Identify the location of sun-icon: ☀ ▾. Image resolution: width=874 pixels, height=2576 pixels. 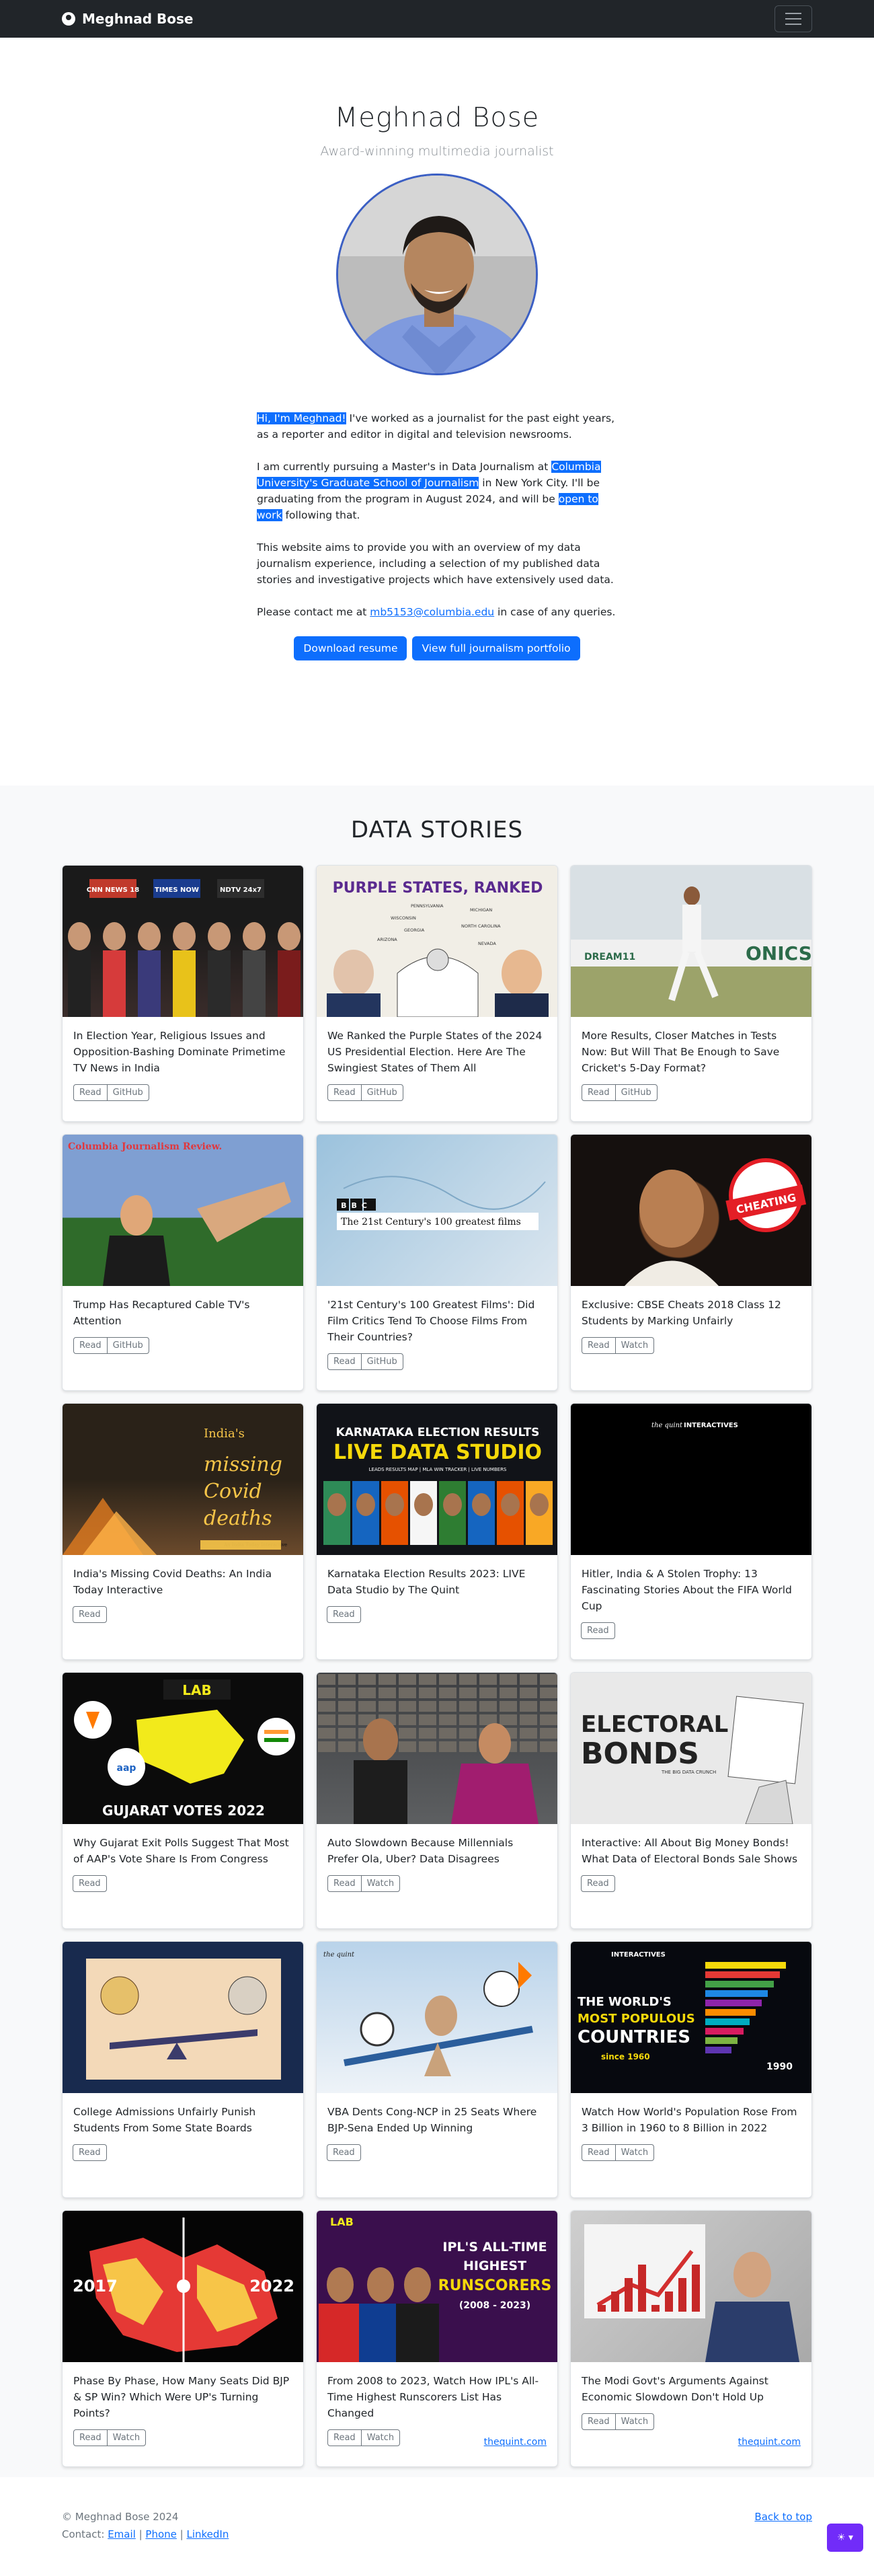
(845, 2537).